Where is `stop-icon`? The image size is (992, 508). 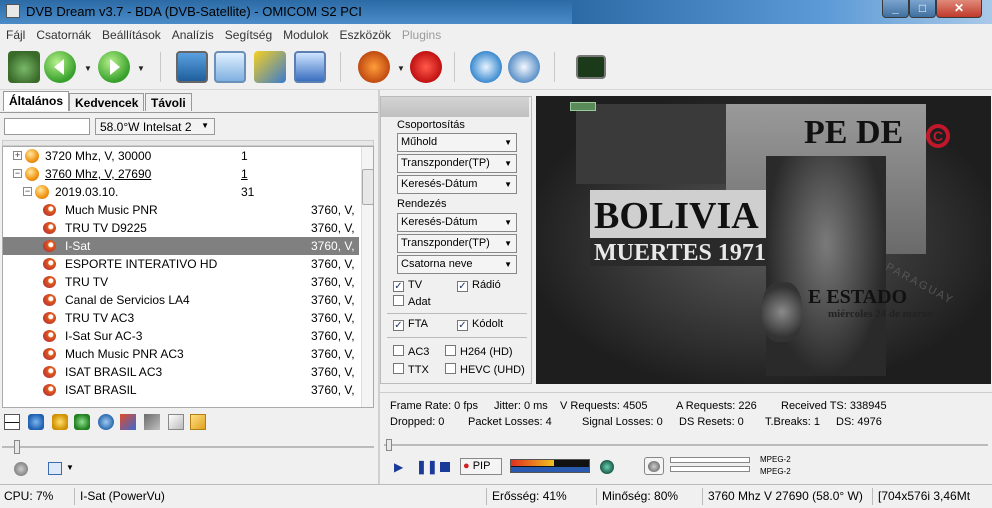 stop-icon is located at coordinates (445, 467).